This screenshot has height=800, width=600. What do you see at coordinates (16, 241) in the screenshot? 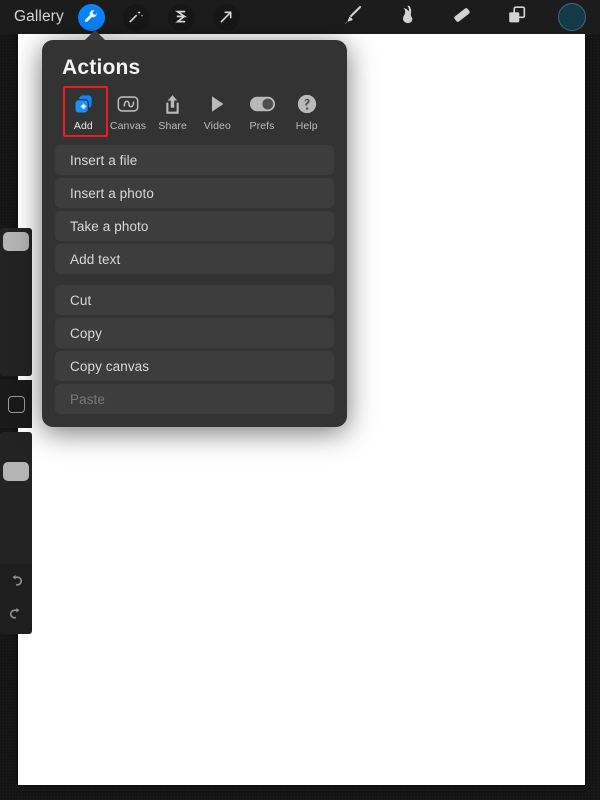
I see `brush-size-slider-knob` at bounding box center [16, 241].